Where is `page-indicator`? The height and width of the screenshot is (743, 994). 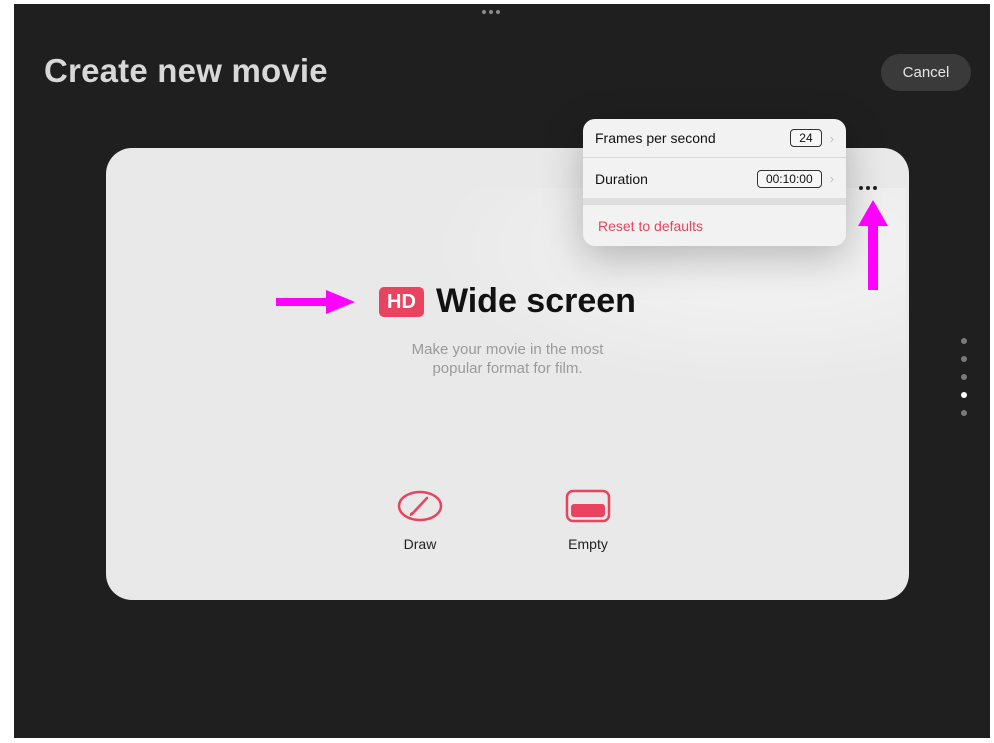
page-indicator is located at coordinates (964, 377).